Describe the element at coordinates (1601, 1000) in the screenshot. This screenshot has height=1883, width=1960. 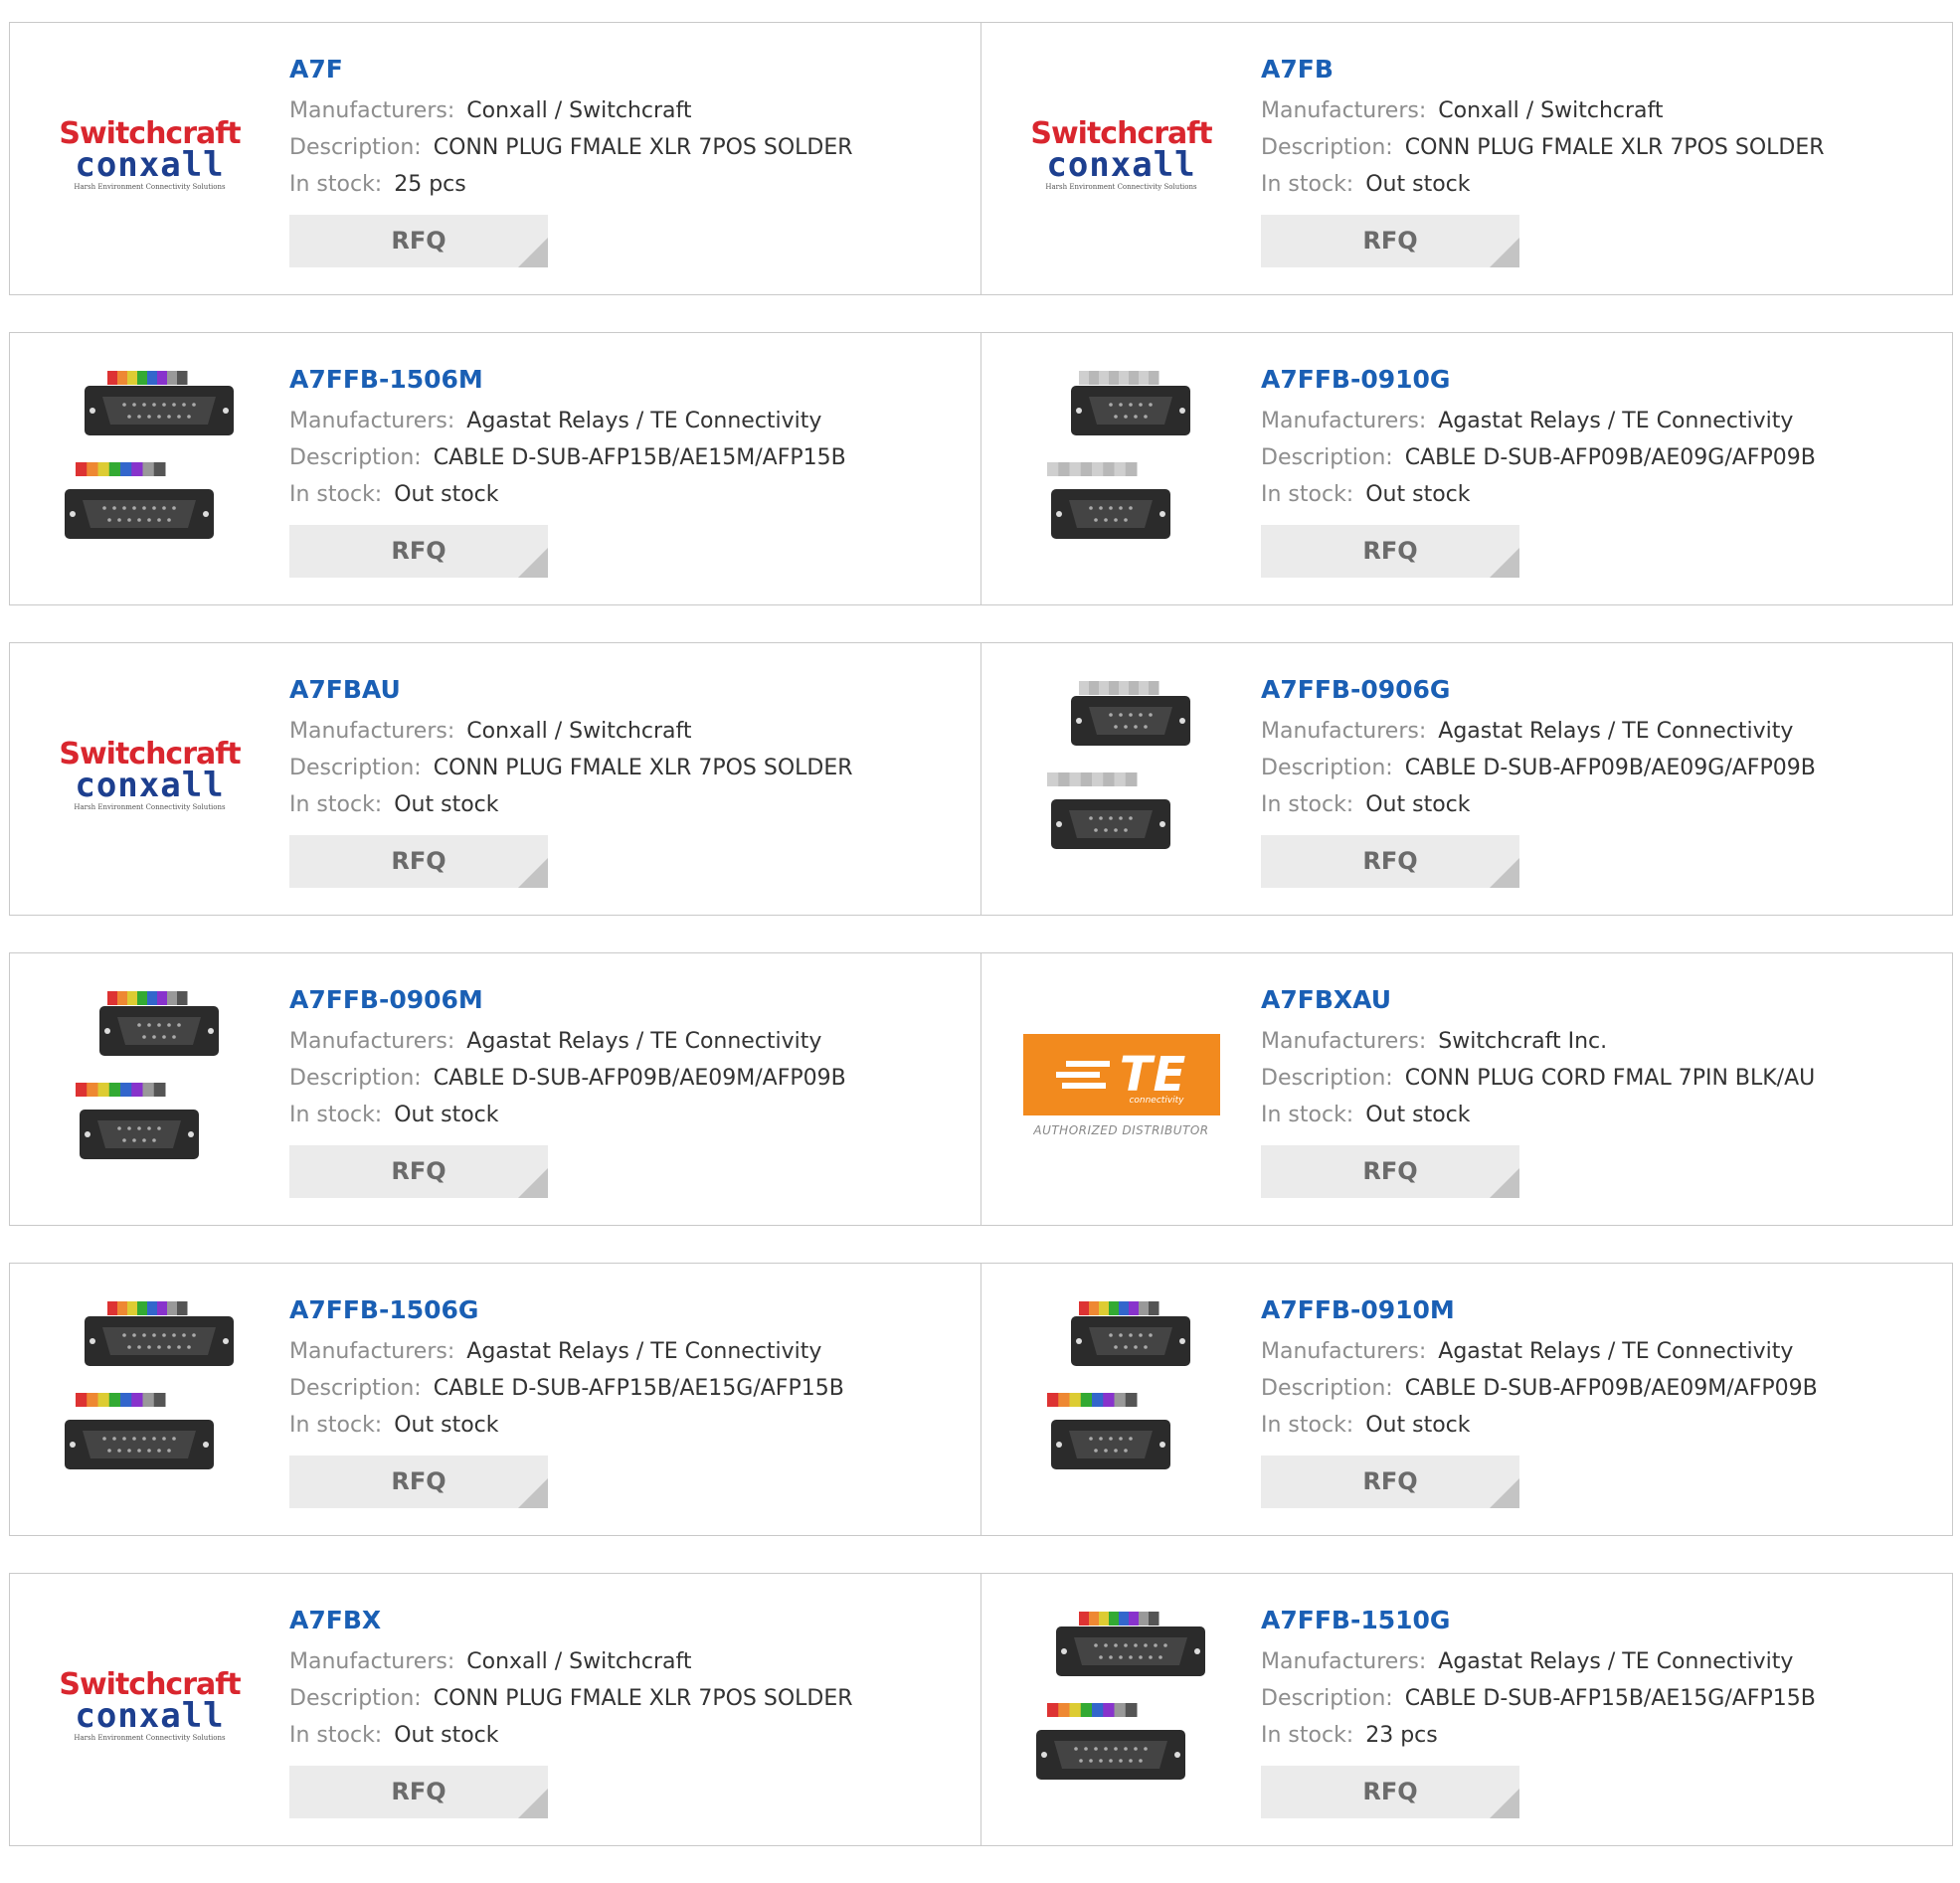
I see `part-number-link: A7FBXAU` at that location.